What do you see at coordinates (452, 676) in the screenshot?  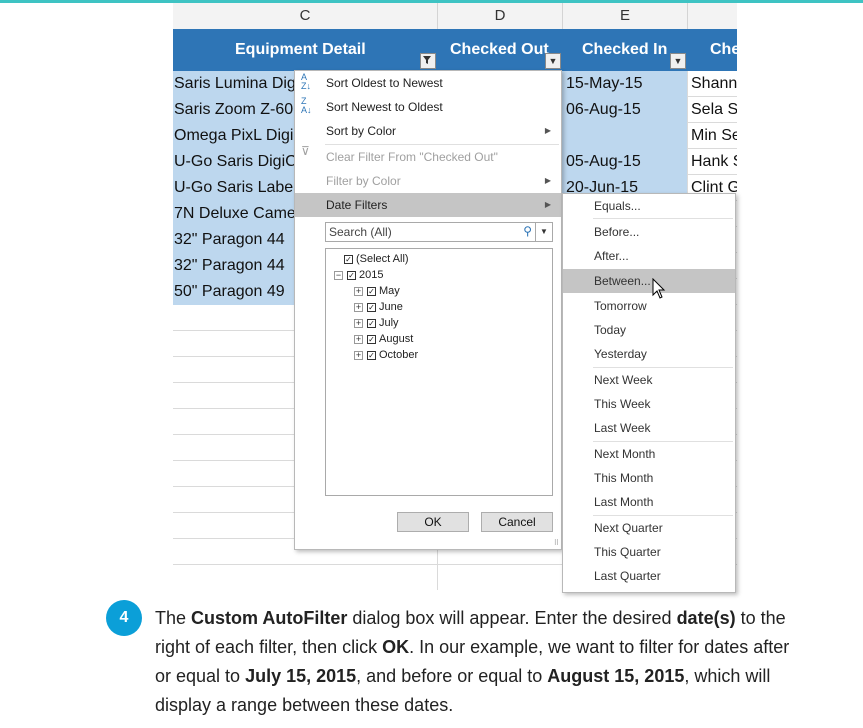 I see `instr-text: , and before or equal to` at bounding box center [452, 676].